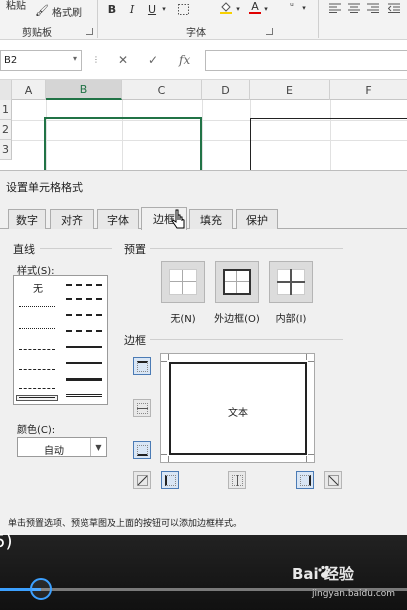  Describe the element at coordinates (183, 9) in the screenshot. I see `border-button-icon` at that location.